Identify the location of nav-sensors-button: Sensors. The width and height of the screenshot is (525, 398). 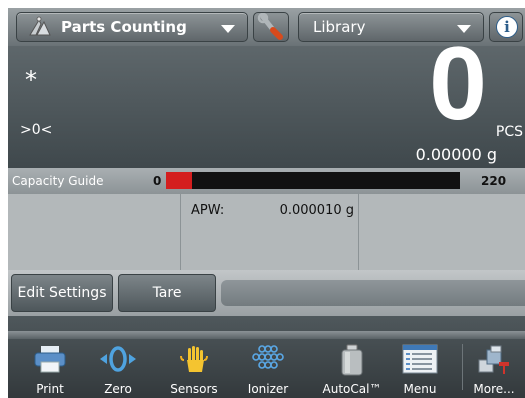
(194, 369).